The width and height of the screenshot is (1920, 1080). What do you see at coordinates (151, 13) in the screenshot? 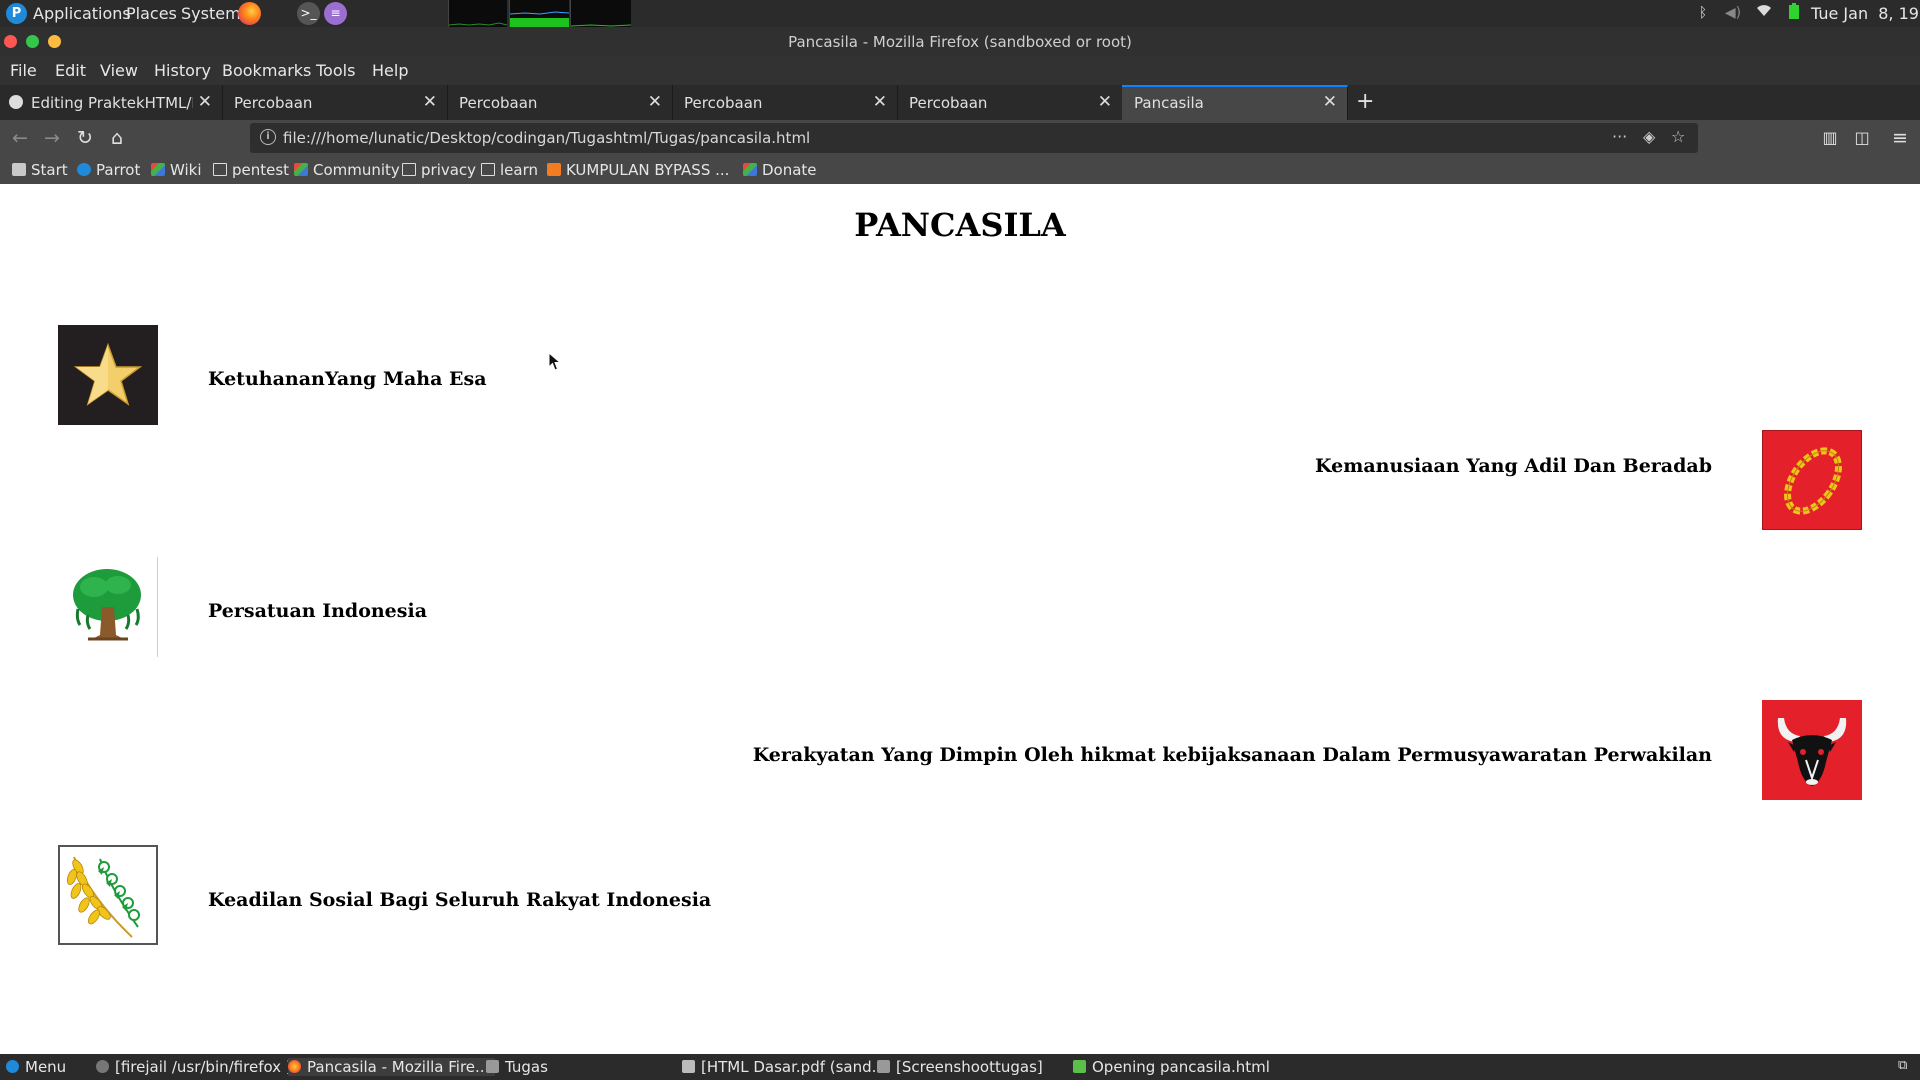
I see `places-menu: Places` at bounding box center [151, 13].